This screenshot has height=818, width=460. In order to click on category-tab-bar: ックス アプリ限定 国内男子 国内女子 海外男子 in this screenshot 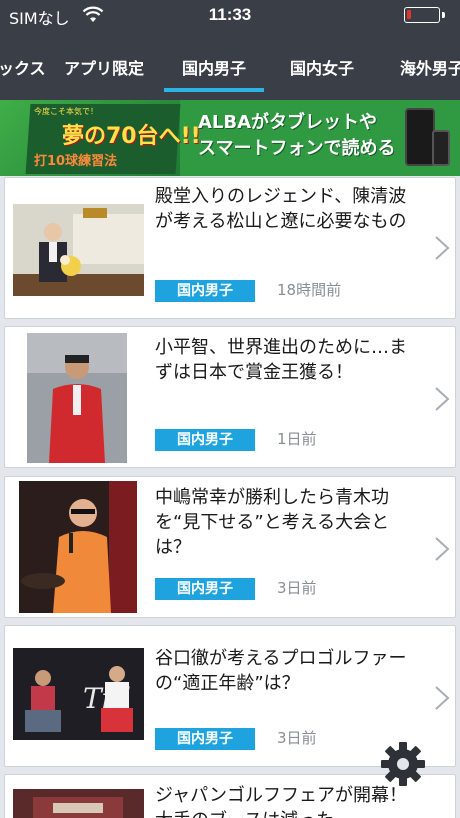, I will do `click(230, 65)`.